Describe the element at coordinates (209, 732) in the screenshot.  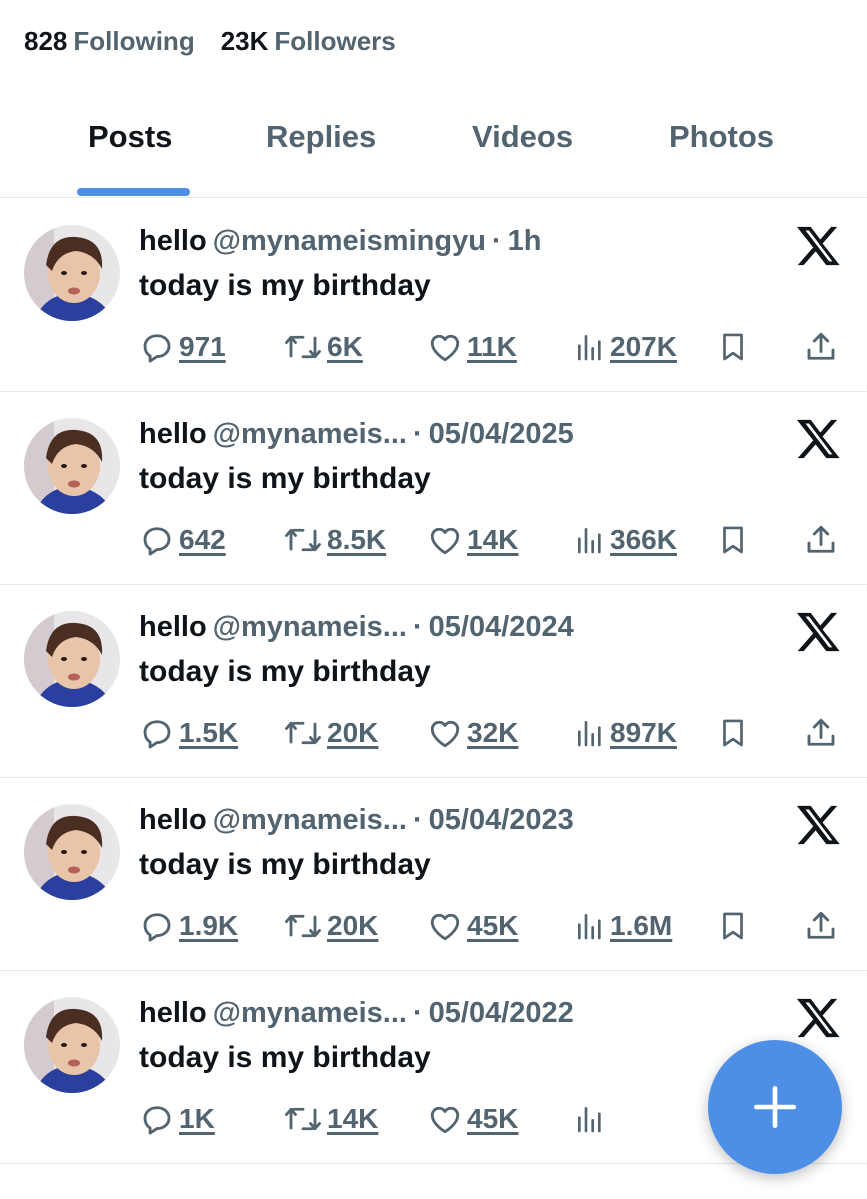
I see `reply-count: 1.5K` at that location.